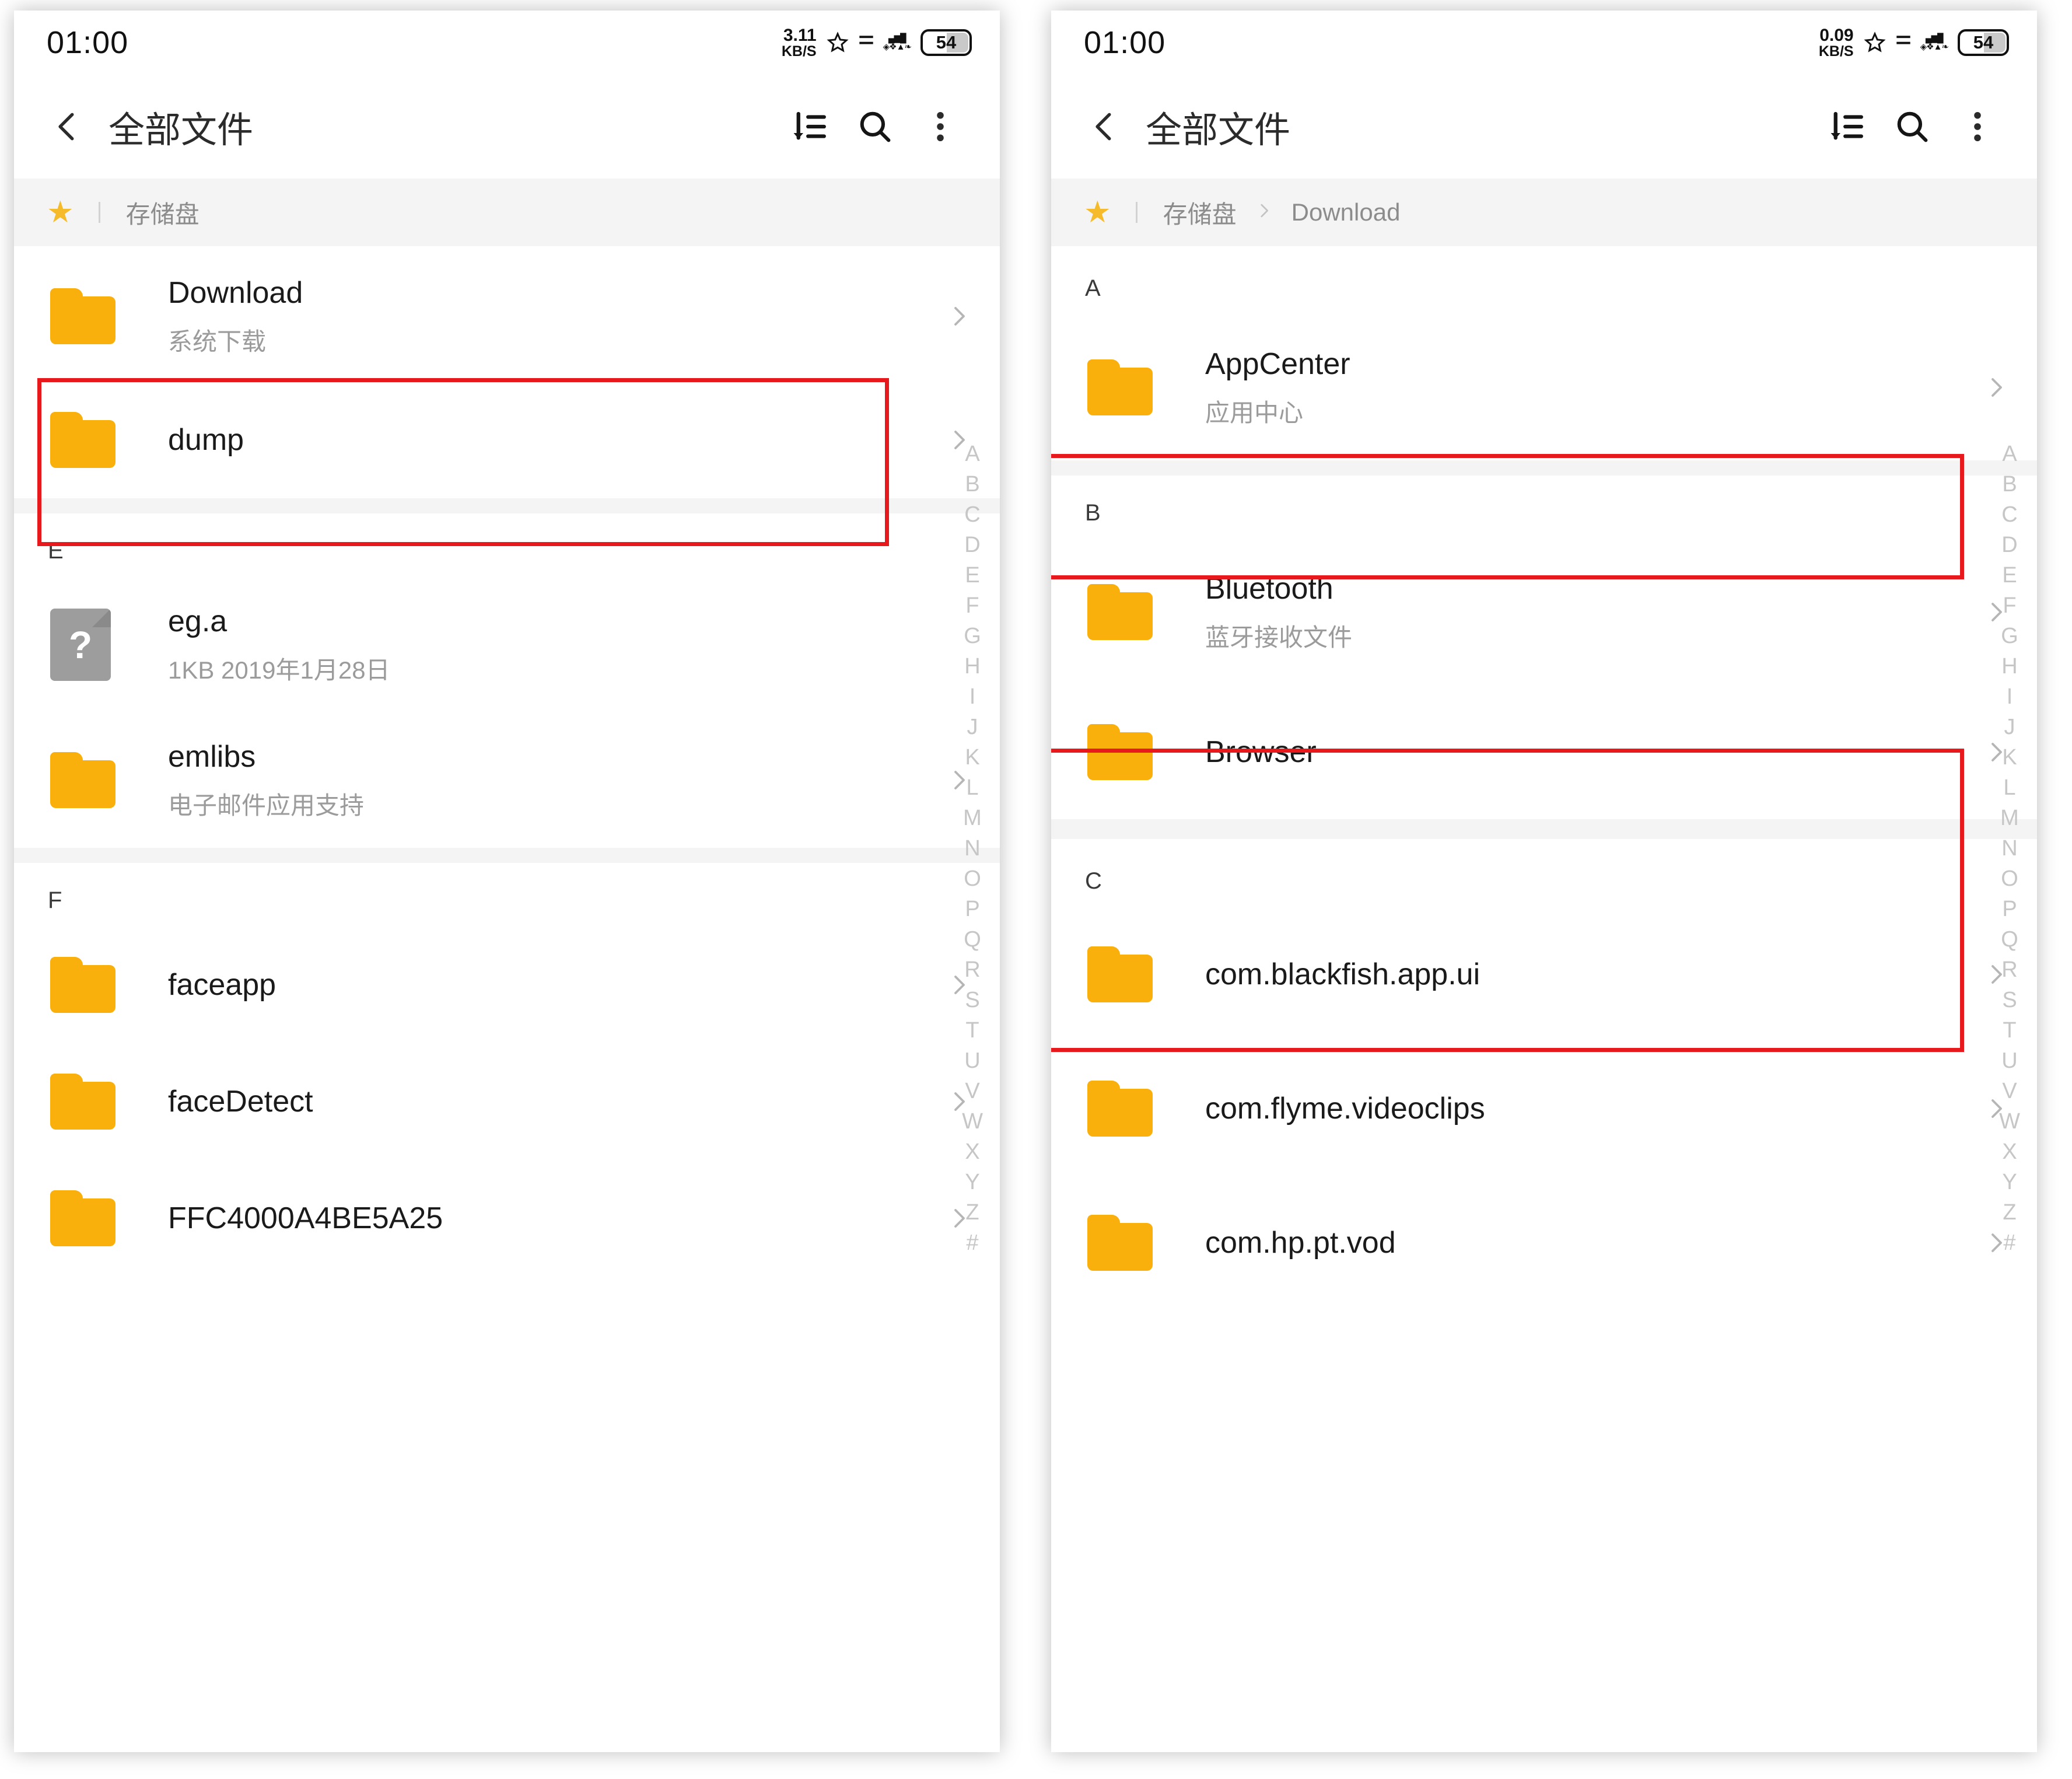 The image size is (2072, 1779). Describe the element at coordinates (507, 1101) in the screenshot. I see `list-item: faceDetect` at that location.